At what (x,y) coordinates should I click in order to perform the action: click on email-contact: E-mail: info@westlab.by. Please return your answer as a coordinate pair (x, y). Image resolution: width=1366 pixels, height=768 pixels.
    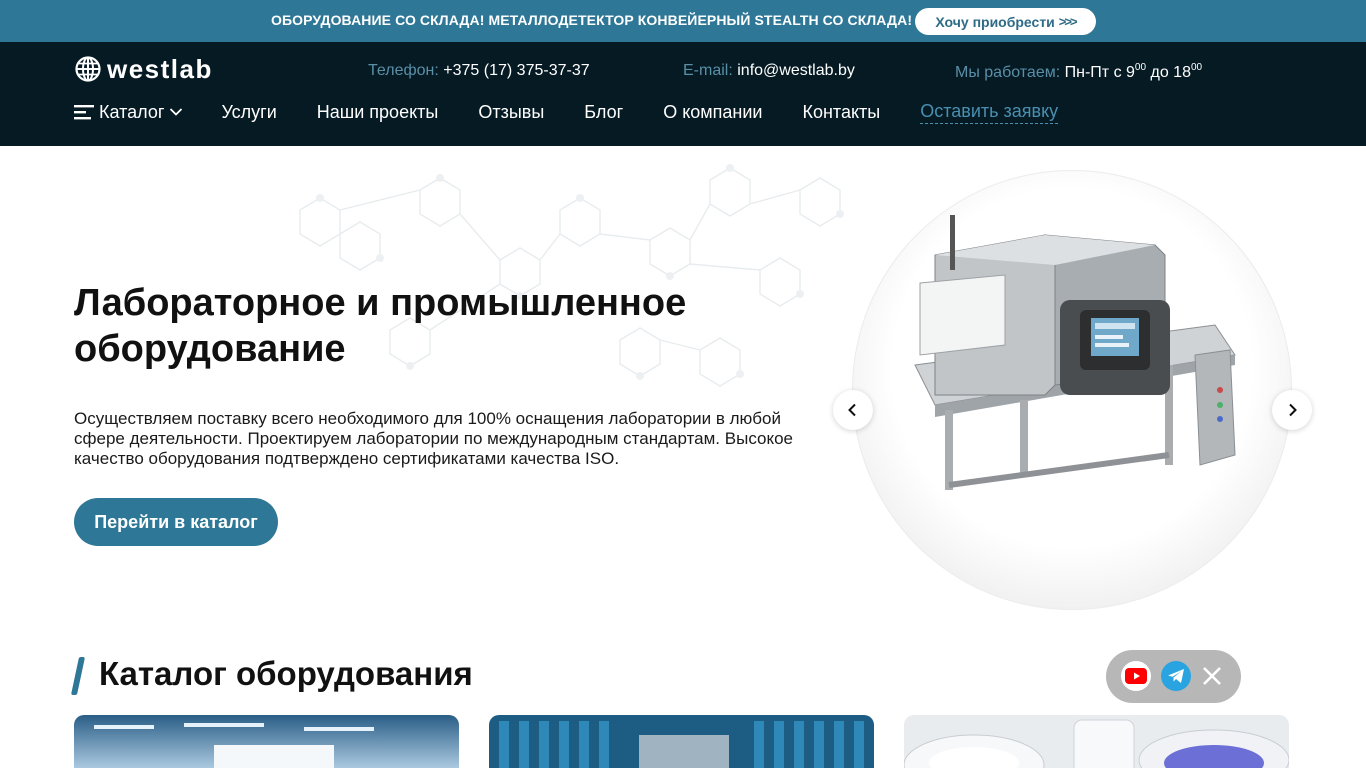
    Looking at the image, I should click on (769, 71).